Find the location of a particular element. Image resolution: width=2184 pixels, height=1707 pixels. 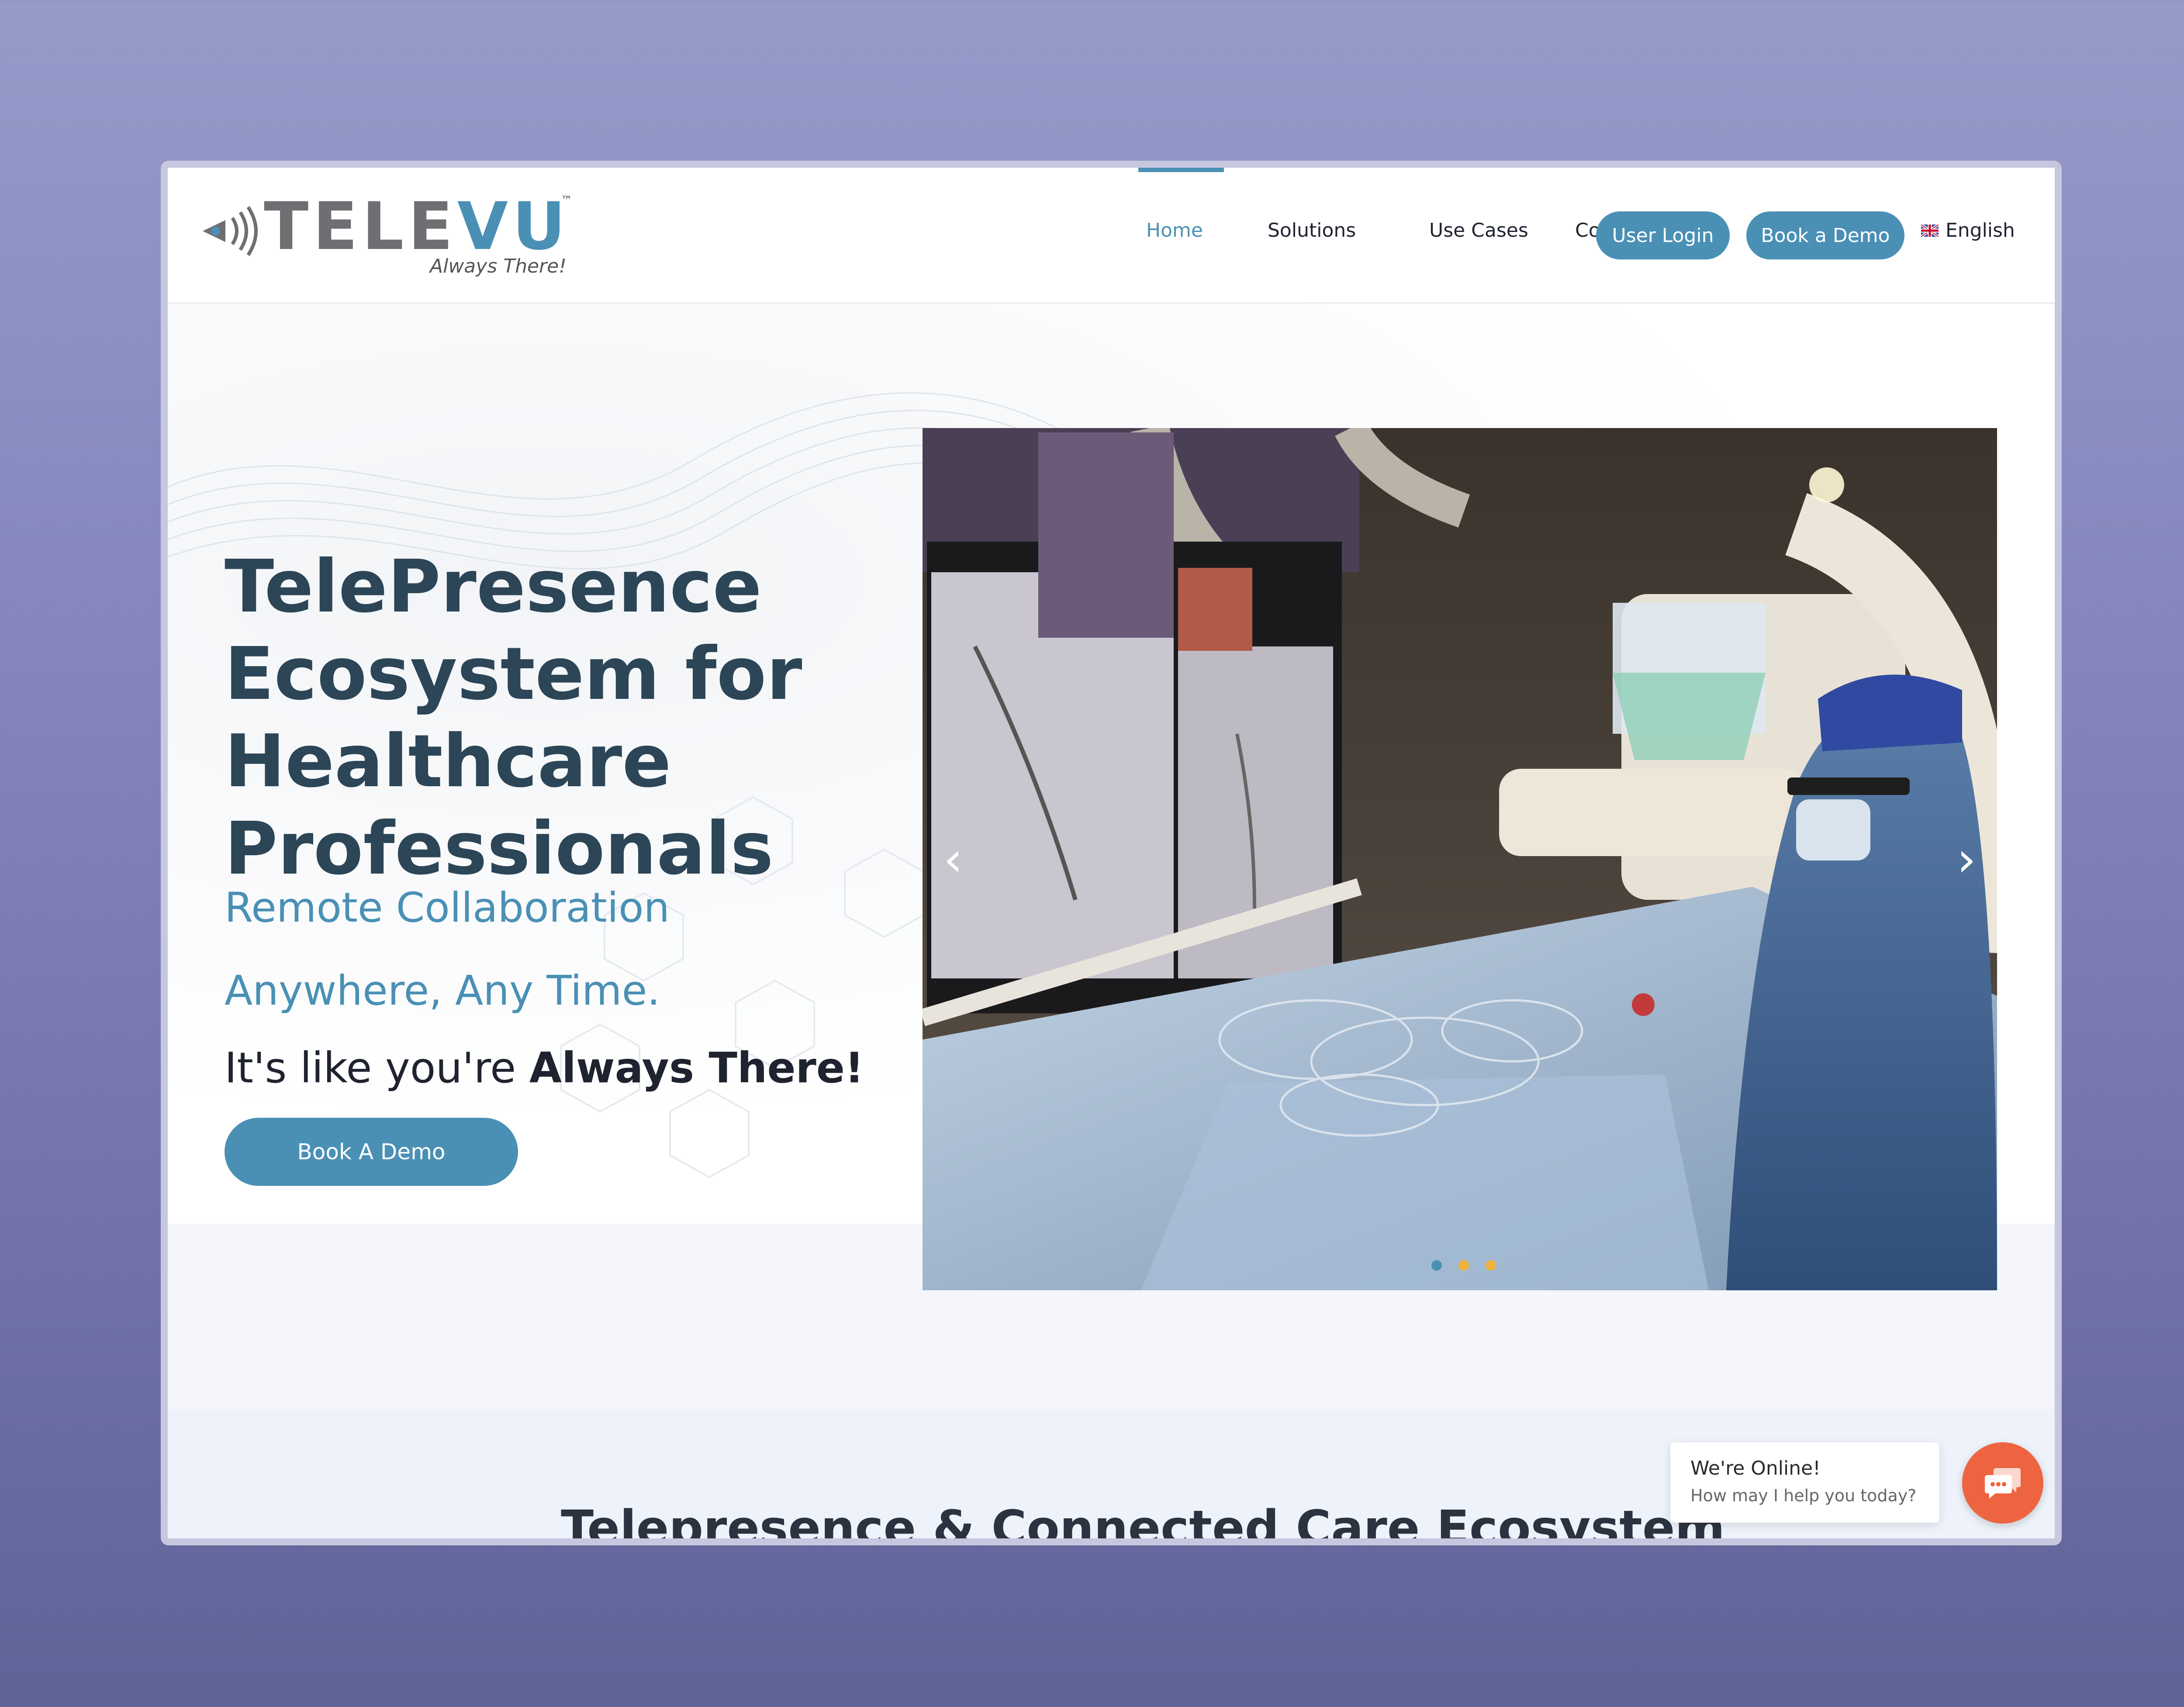

slider-next-arrow: › is located at coordinates (1966, 859).